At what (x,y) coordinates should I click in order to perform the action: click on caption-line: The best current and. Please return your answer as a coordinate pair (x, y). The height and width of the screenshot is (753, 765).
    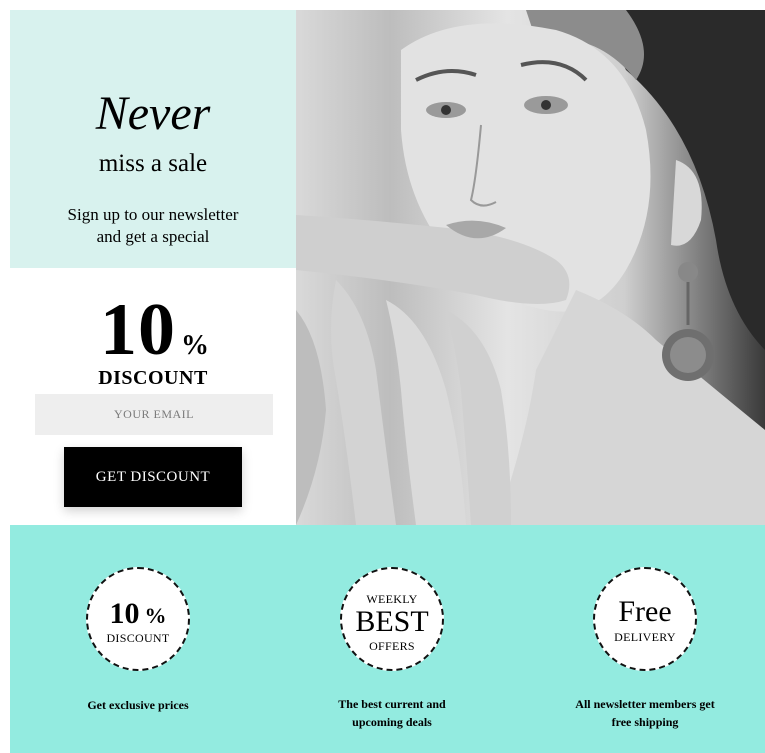
    Looking at the image, I should click on (392, 704).